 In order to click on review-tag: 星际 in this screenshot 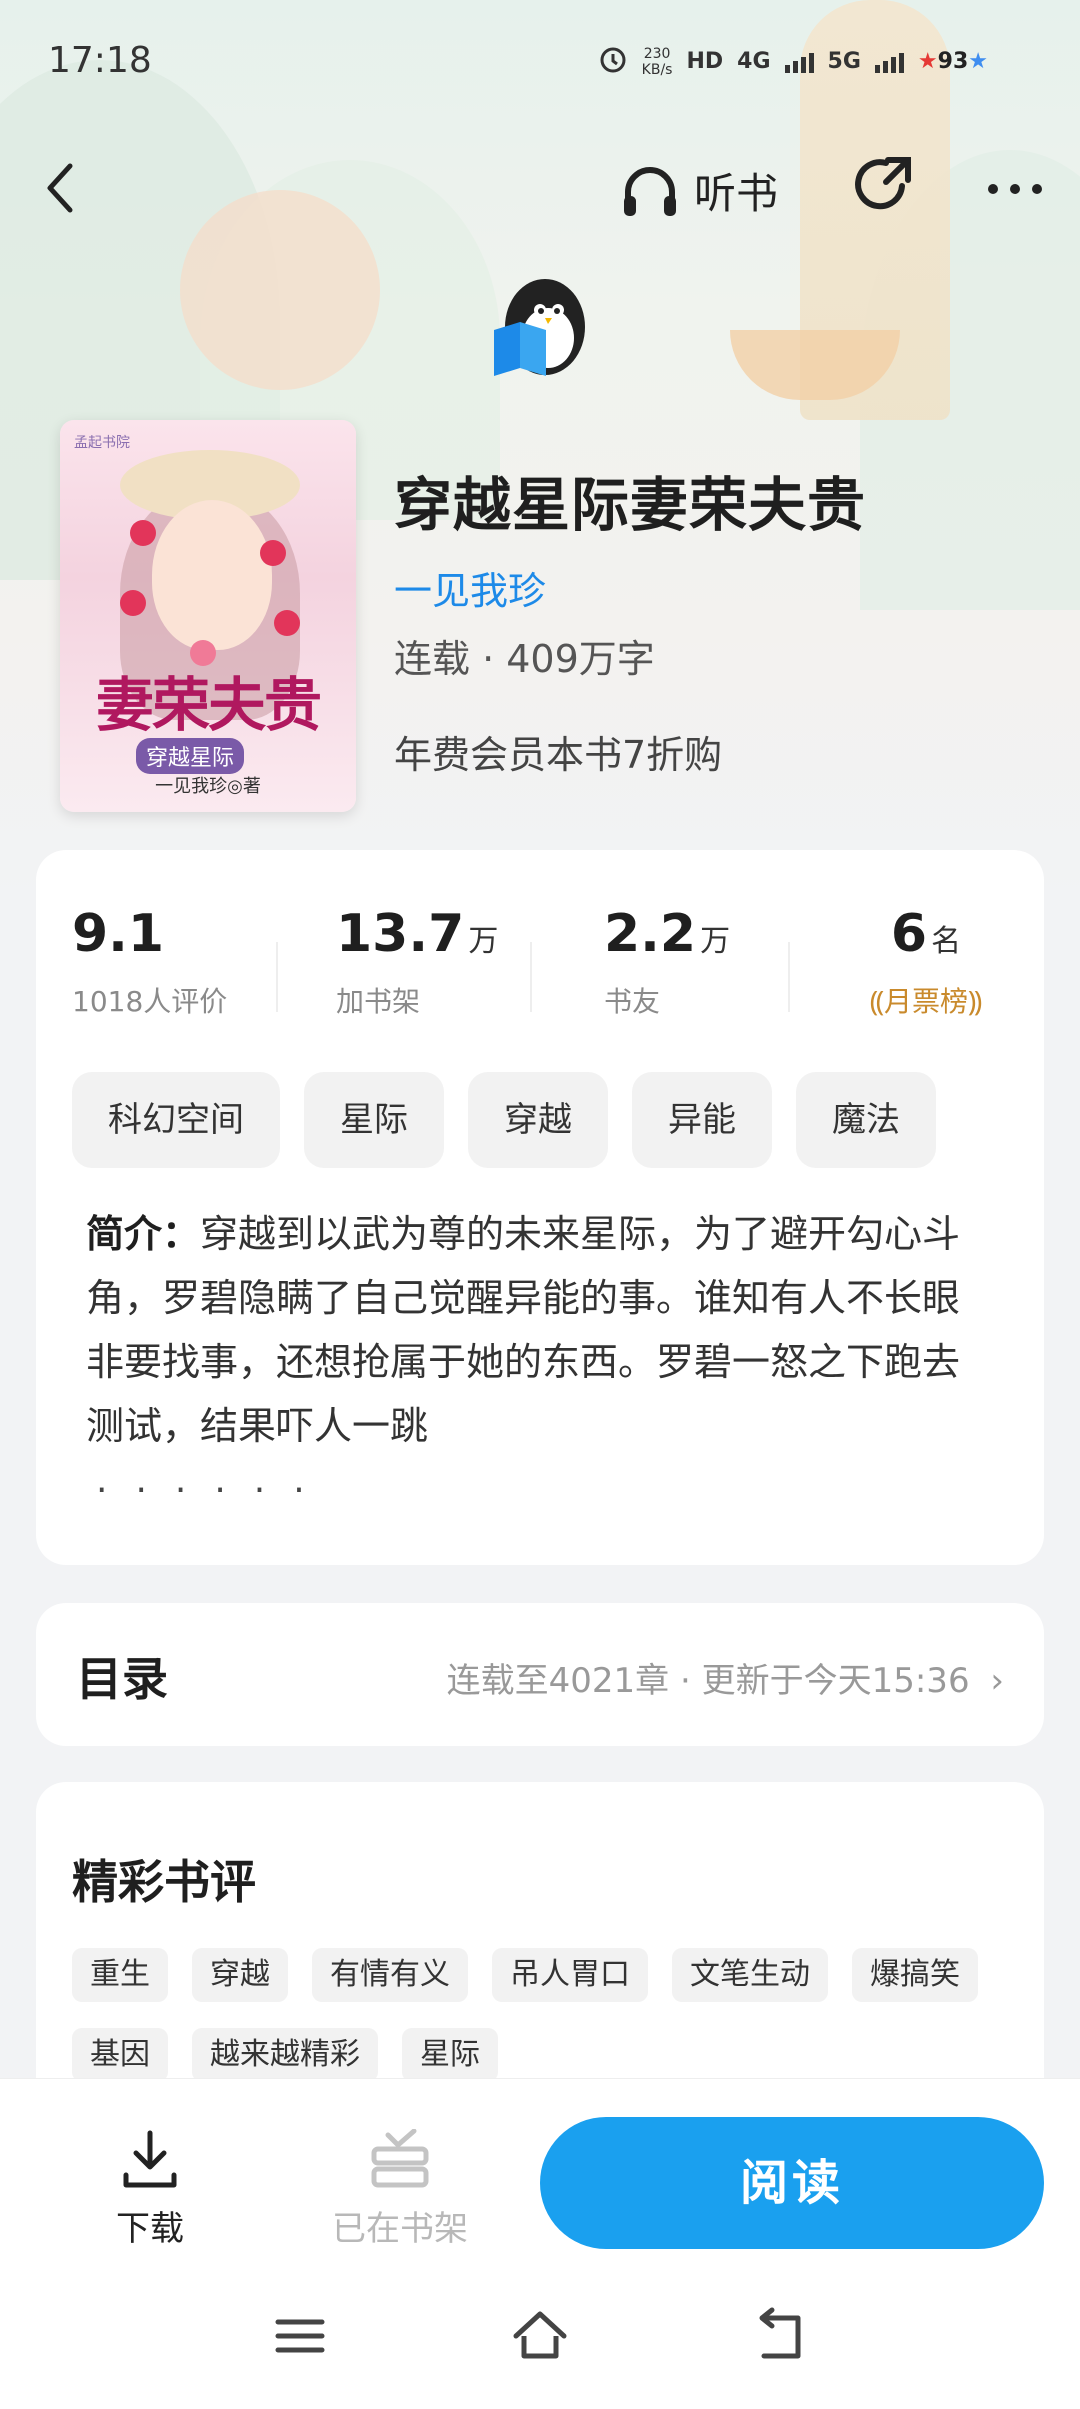, I will do `click(450, 2055)`.